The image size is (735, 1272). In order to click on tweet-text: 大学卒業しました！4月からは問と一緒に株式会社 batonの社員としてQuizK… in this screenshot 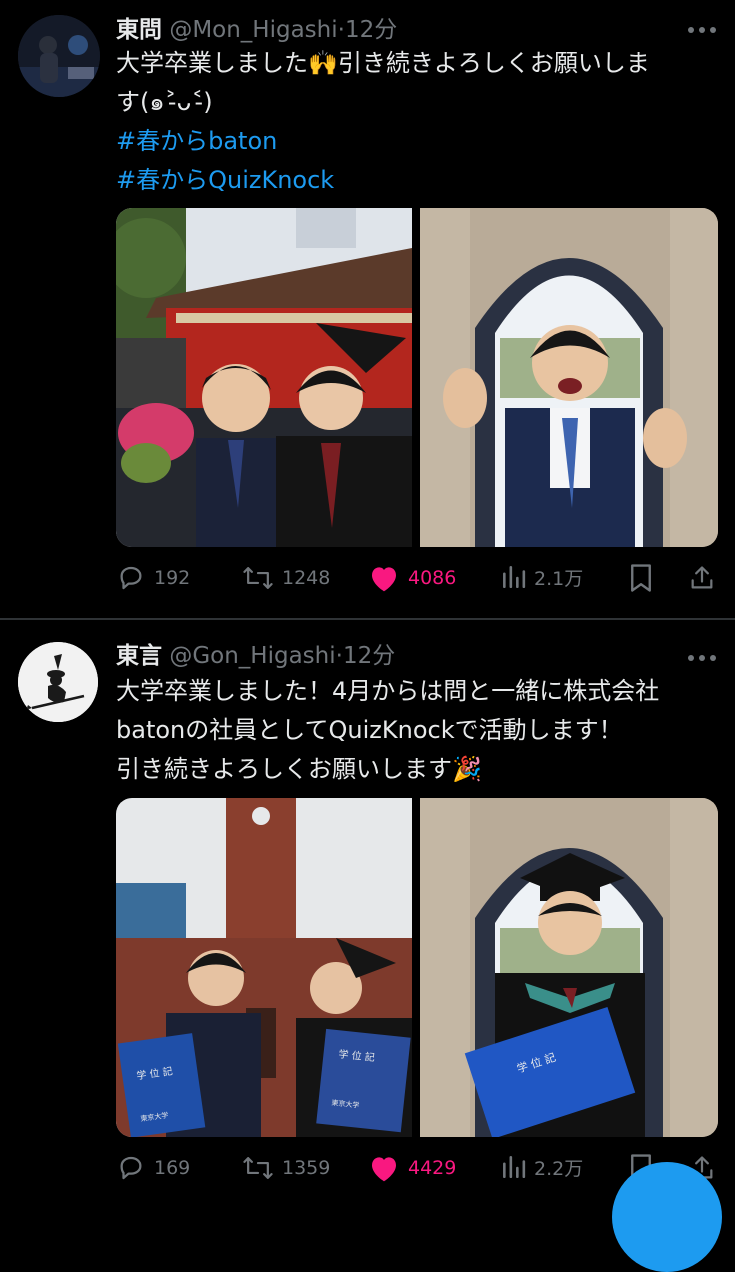, I will do `click(416, 730)`.